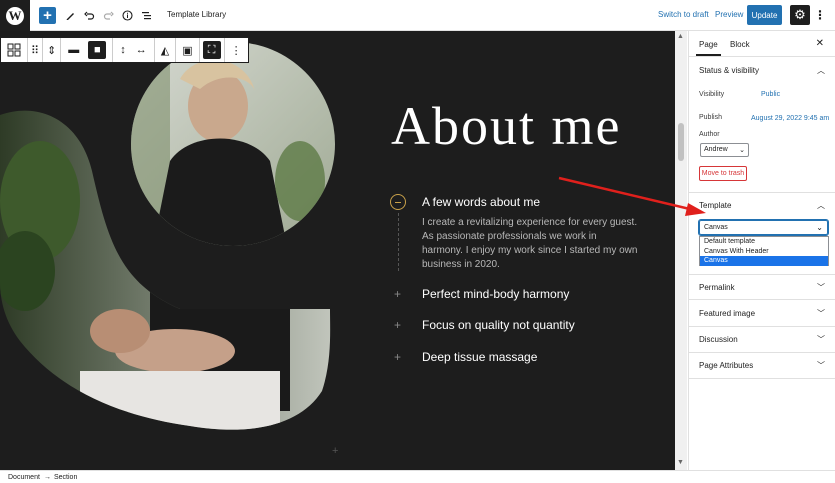 The image size is (835, 483). I want to click on vertical-align-group: ↕ ↔, so click(134, 50).